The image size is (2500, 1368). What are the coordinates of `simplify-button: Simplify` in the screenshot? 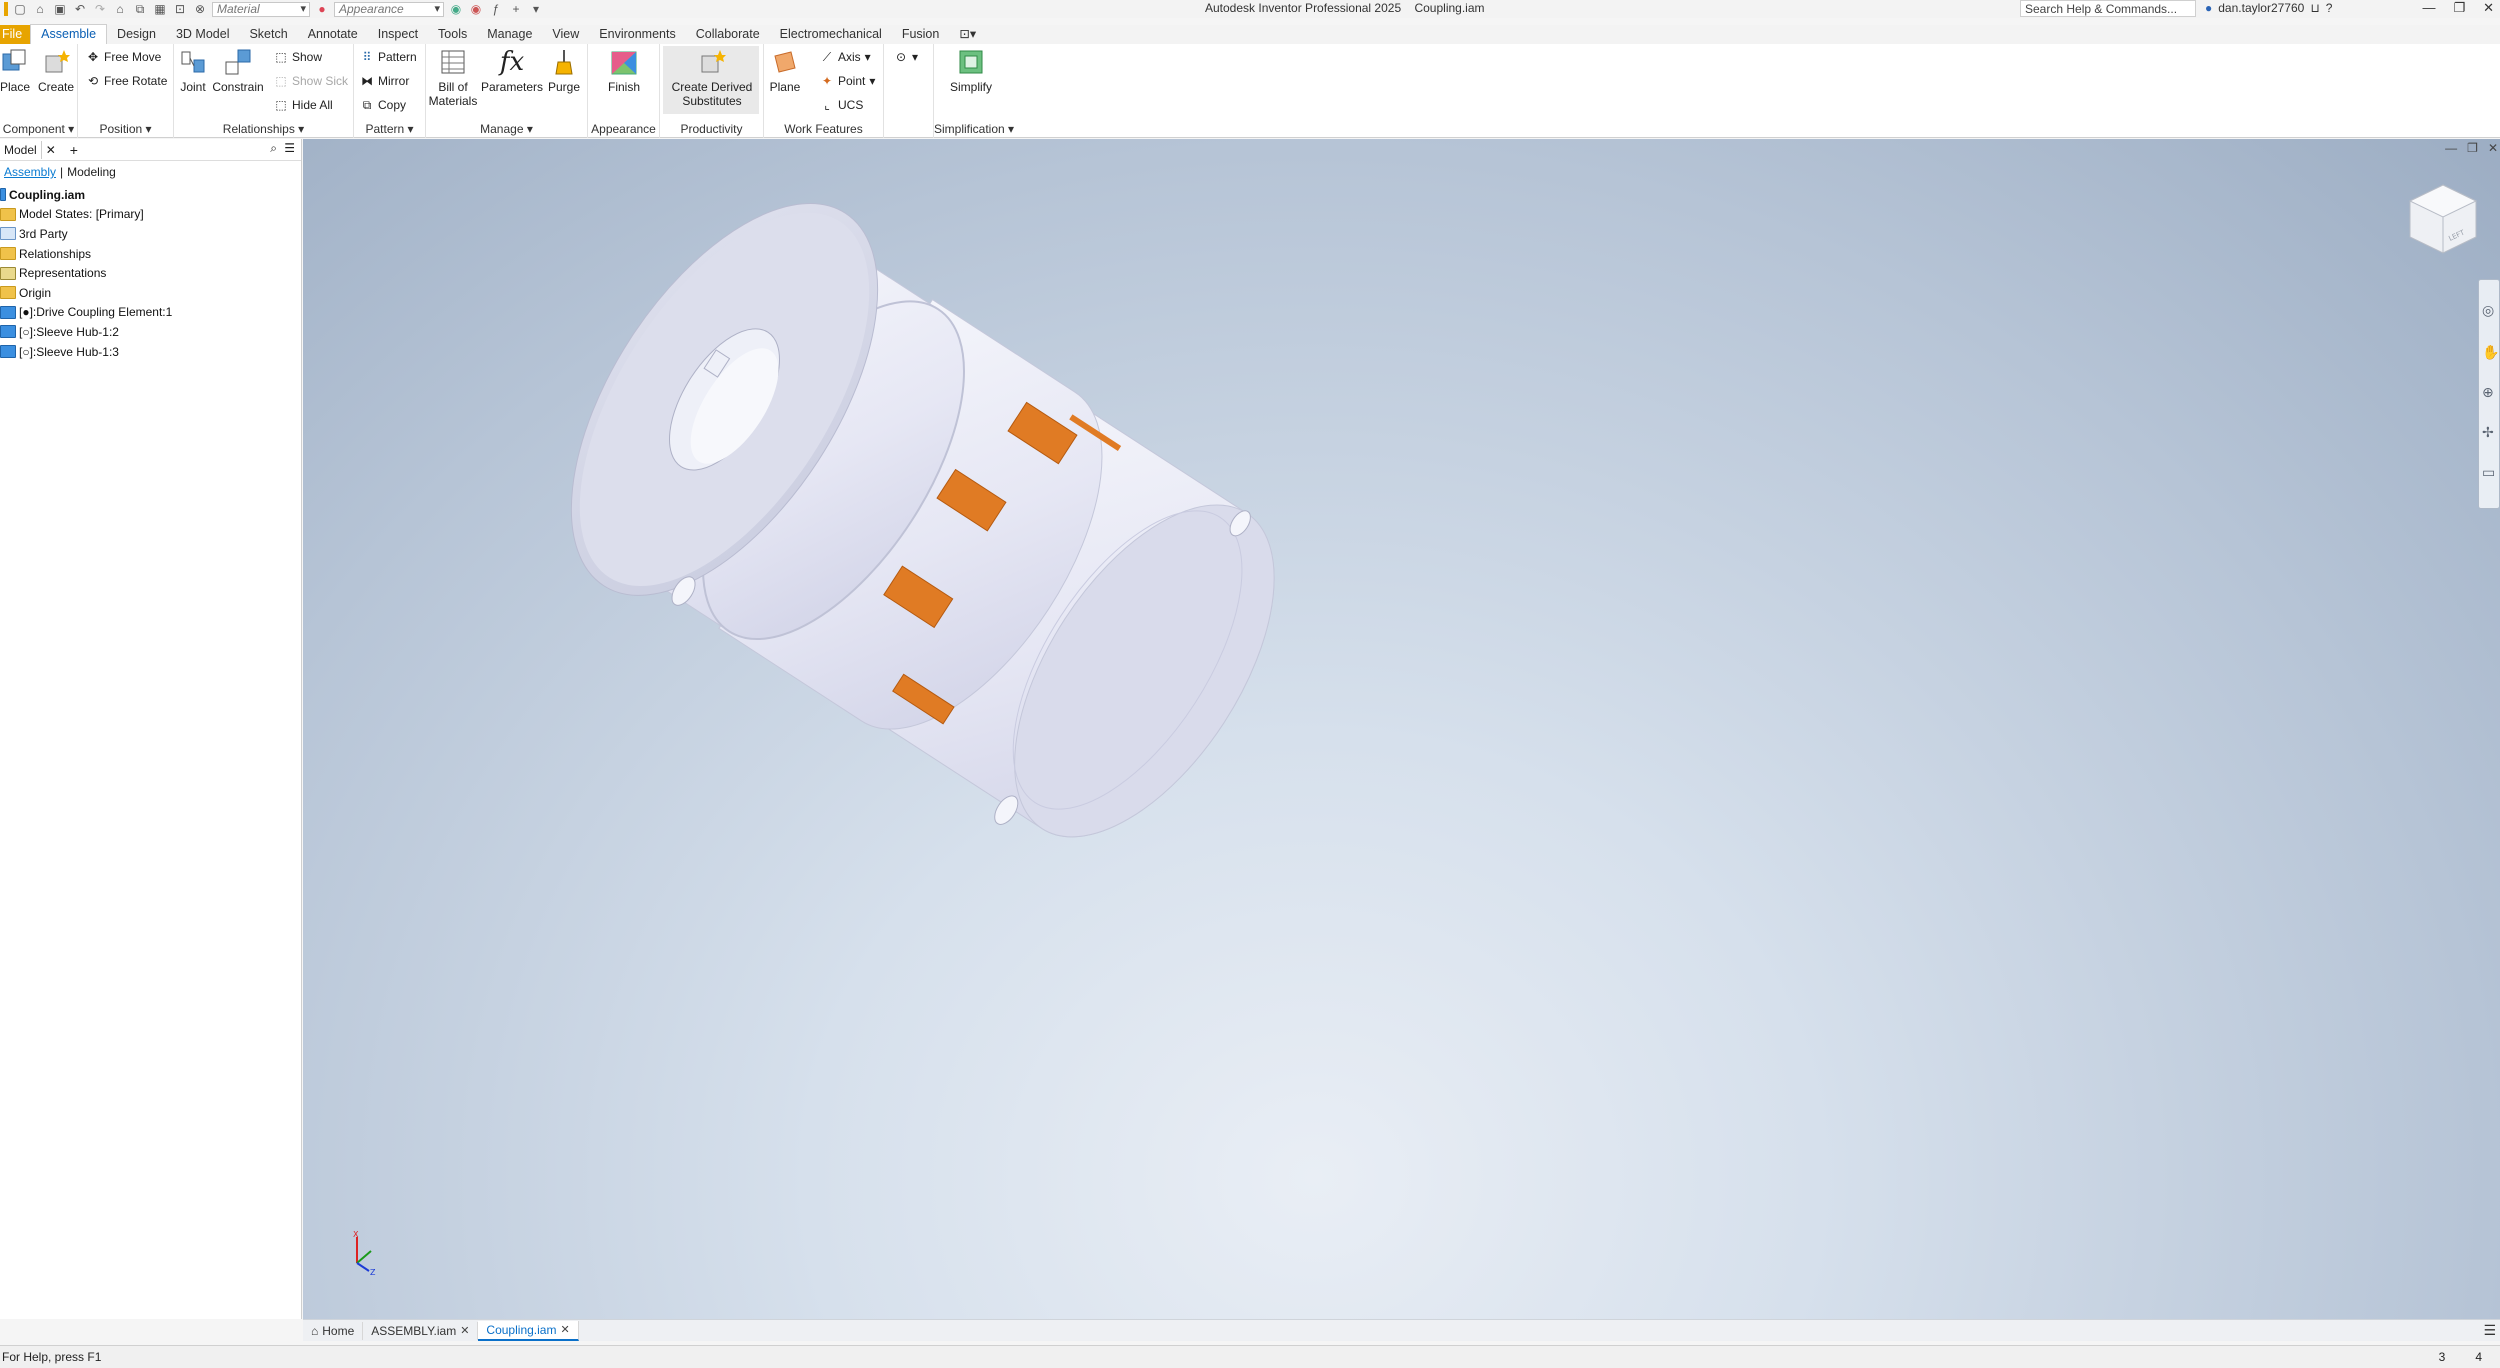 It's located at (971, 71).